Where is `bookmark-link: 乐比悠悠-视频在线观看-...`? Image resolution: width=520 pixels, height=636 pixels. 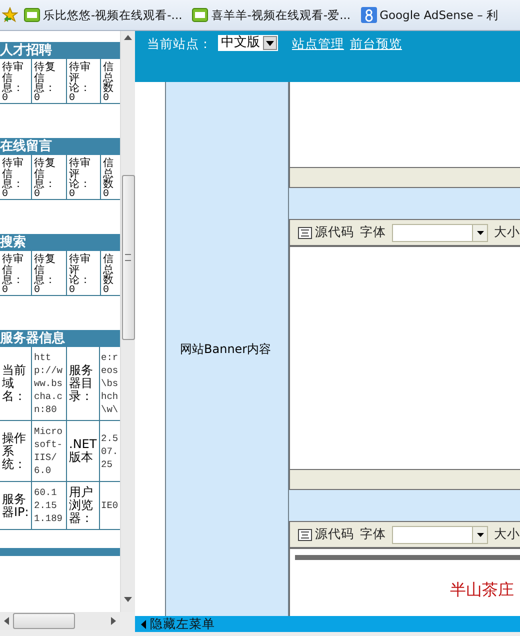
bookmark-link: 乐比悠悠-视频在线观看-... is located at coordinates (103, 15).